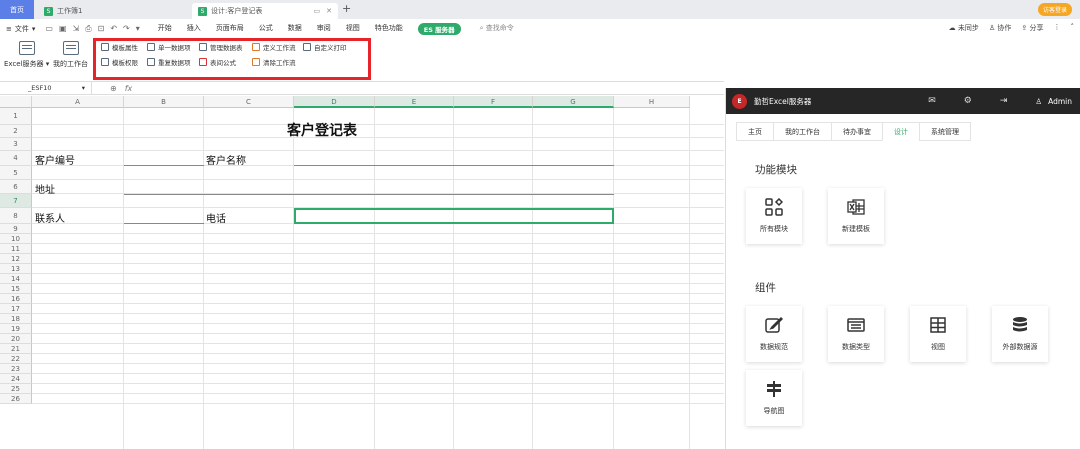  Describe the element at coordinates (16, 158) in the screenshot. I see `row-header-4: 4` at that location.